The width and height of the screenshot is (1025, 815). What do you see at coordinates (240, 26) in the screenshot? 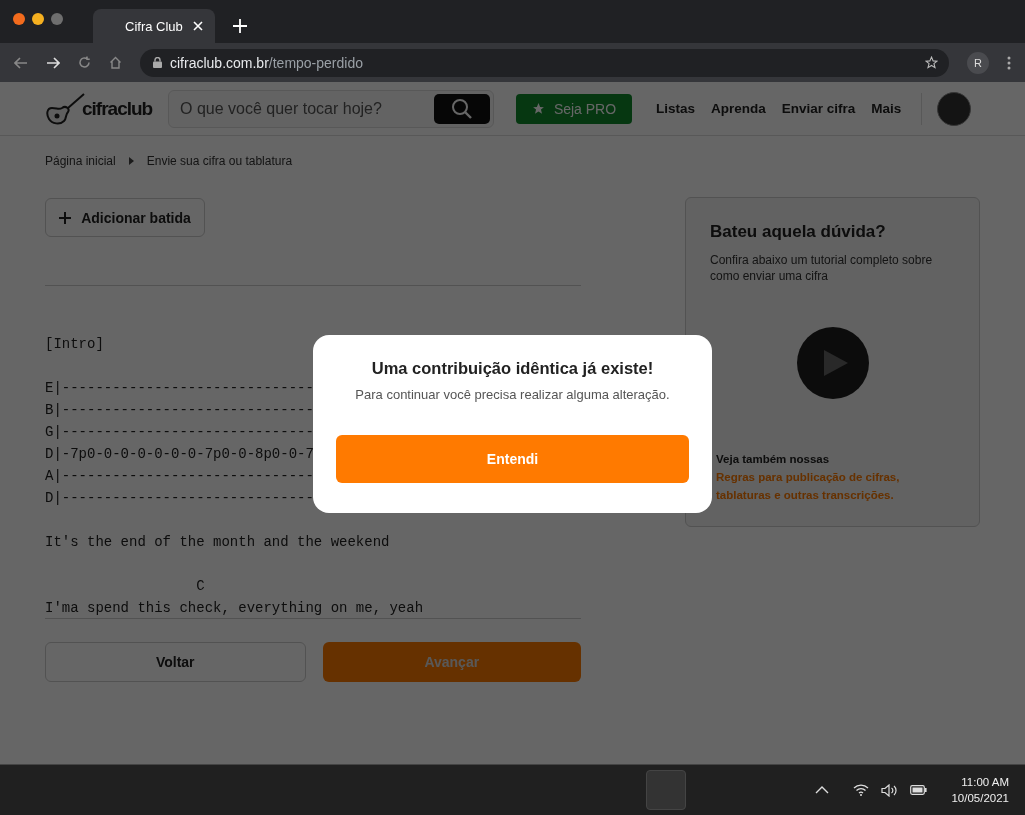
I see `new-tab-icon` at bounding box center [240, 26].